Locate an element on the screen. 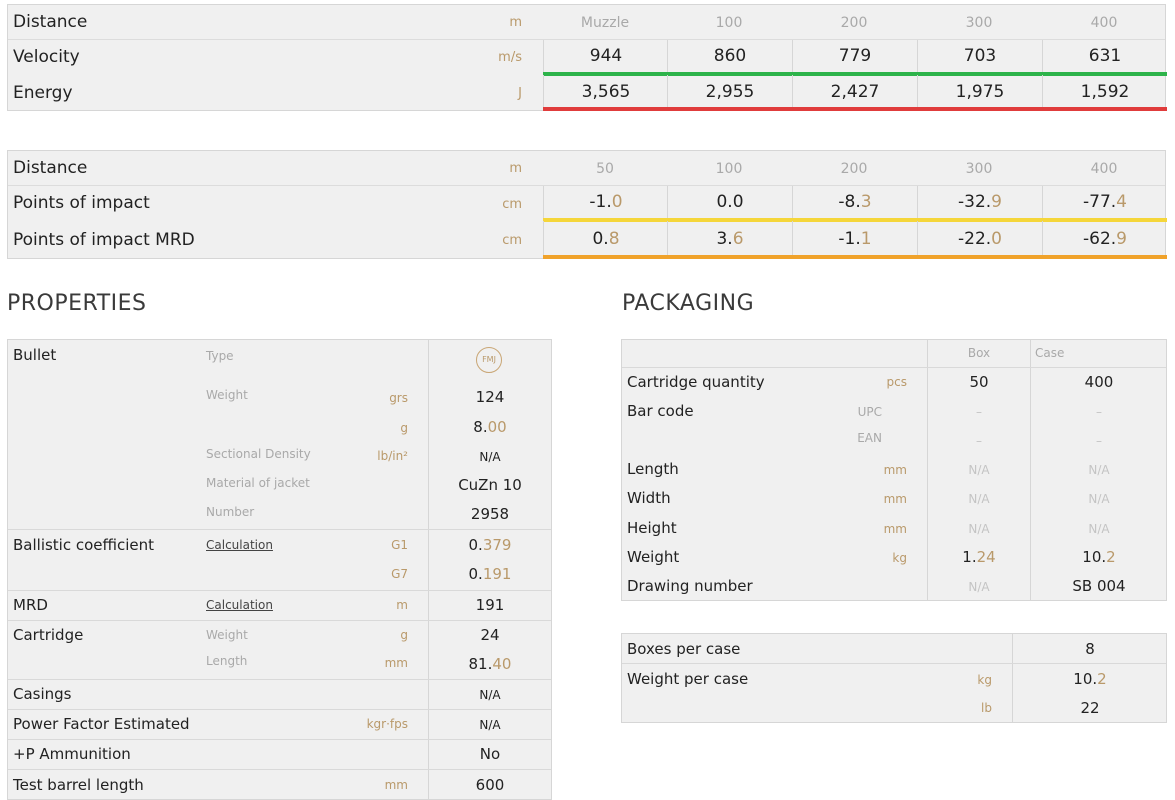  poi-value-4: -77.4 is located at coordinates (1104, 202).